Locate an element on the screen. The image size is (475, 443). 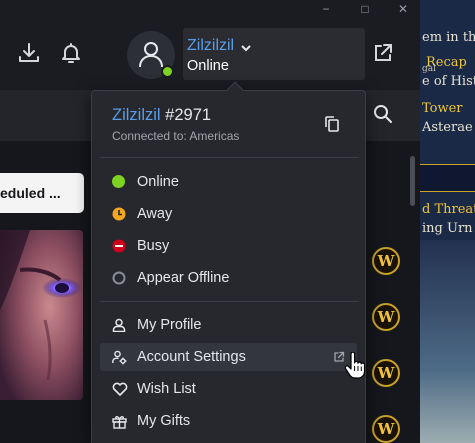
username: Zilzilzil is located at coordinates (211, 45).